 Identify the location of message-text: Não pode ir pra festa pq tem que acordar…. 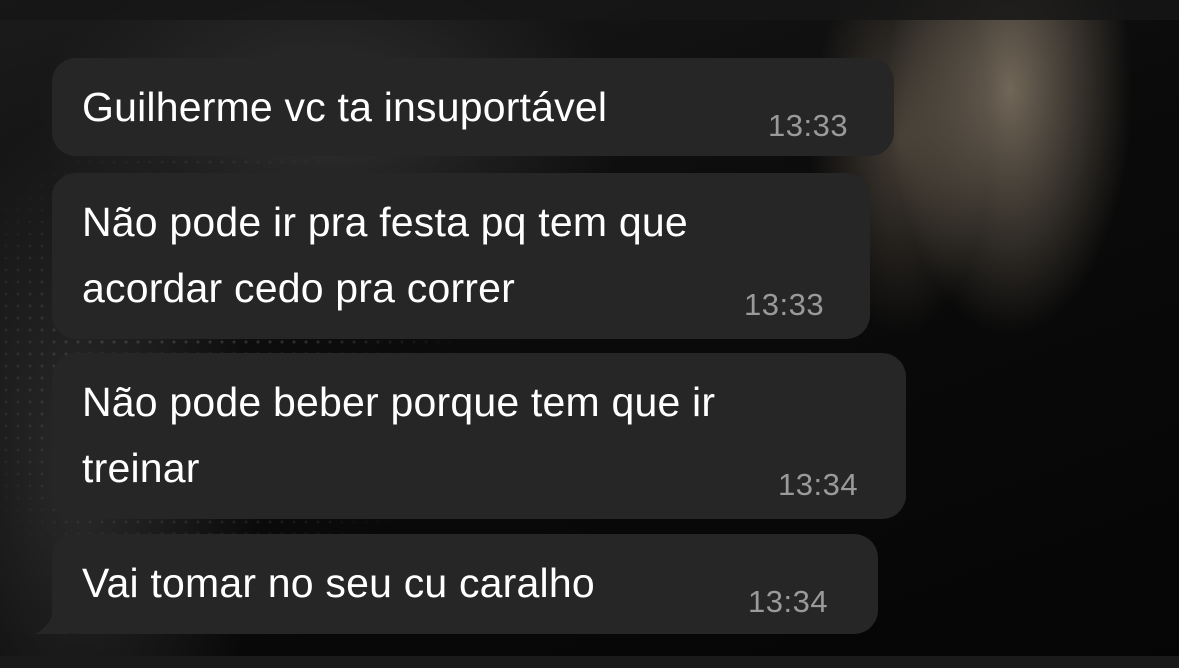
(385, 255).